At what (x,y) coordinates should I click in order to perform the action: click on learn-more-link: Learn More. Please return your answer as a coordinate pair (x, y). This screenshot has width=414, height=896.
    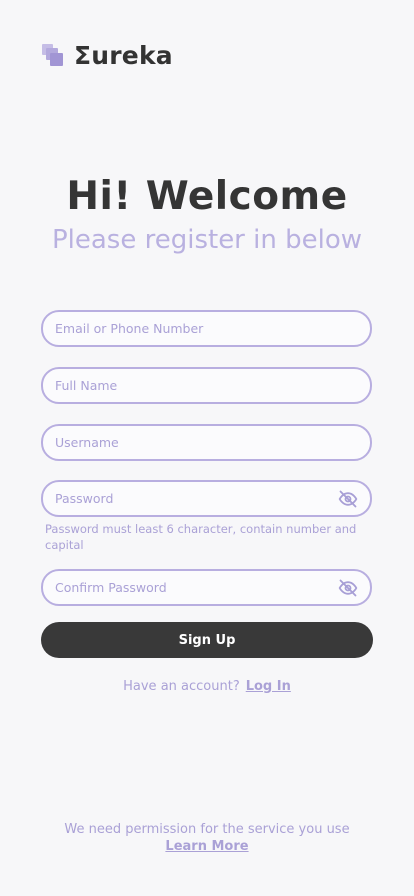
    Looking at the image, I should click on (206, 846).